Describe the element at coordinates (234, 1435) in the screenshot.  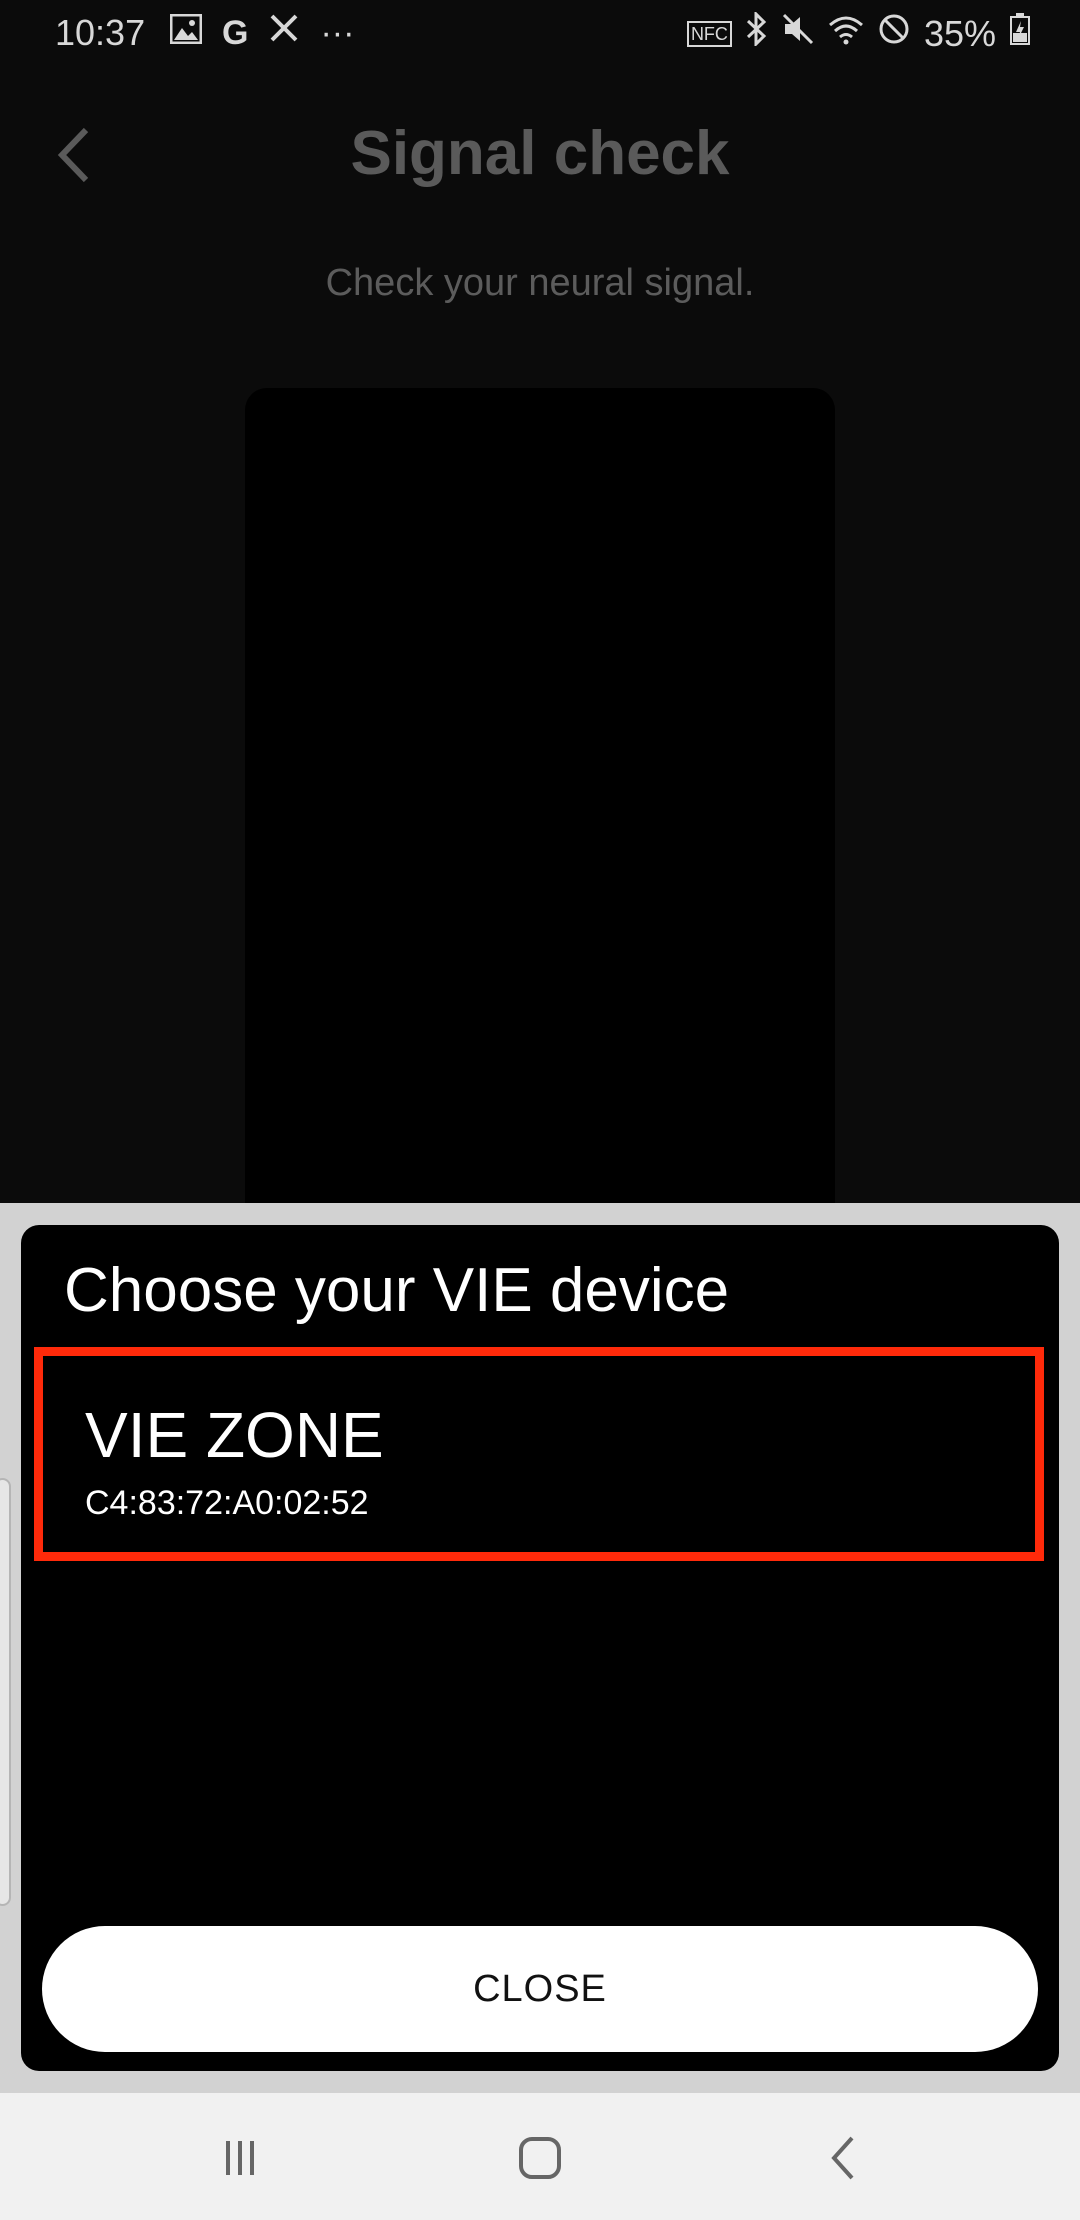
I see `device-name: VIE ZONE` at that location.